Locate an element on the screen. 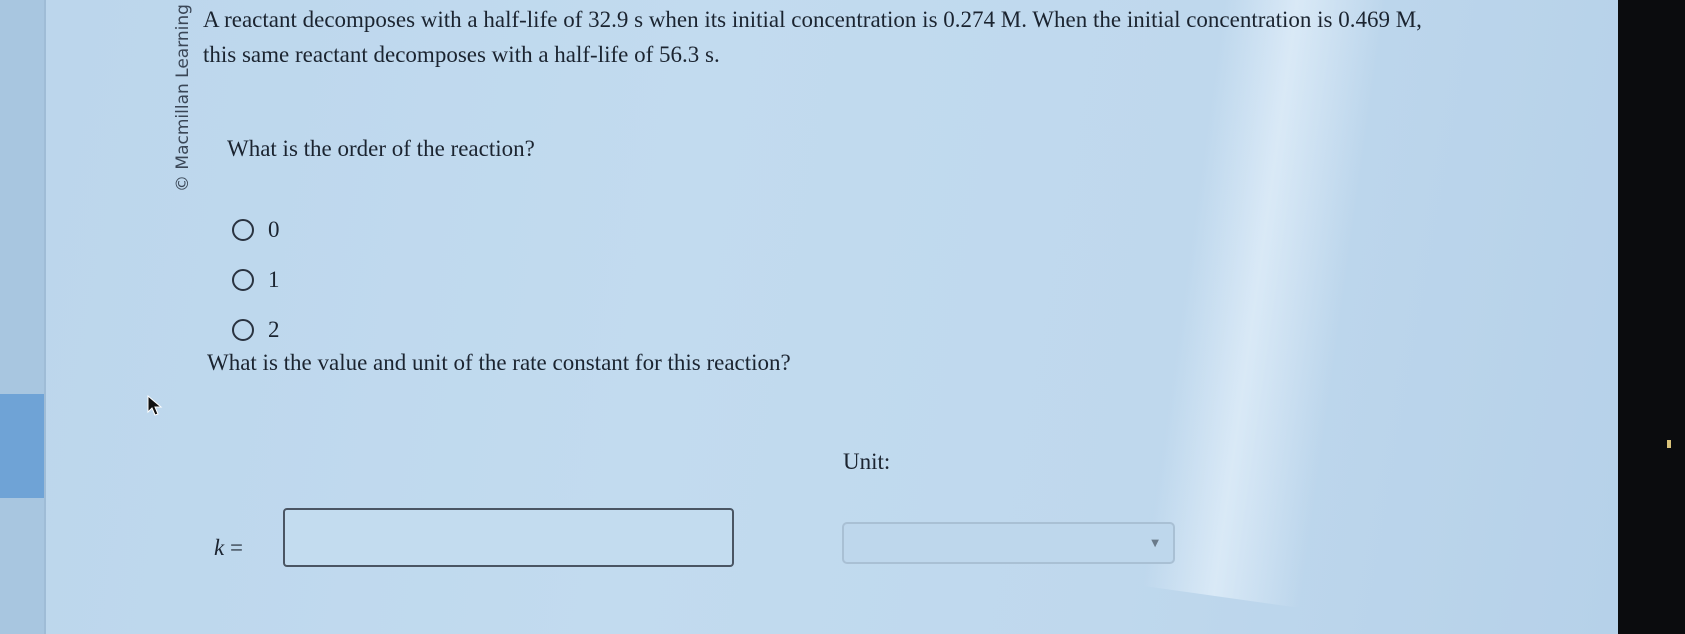 The height and width of the screenshot is (634, 1685). left-sidebar-strip is located at coordinates (22, 317).